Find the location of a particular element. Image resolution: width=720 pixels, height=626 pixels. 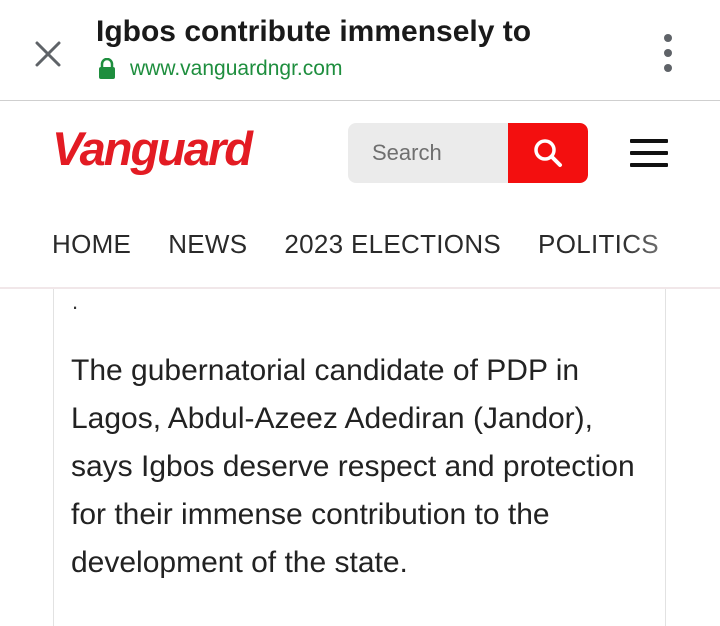

search-button is located at coordinates (548, 153).